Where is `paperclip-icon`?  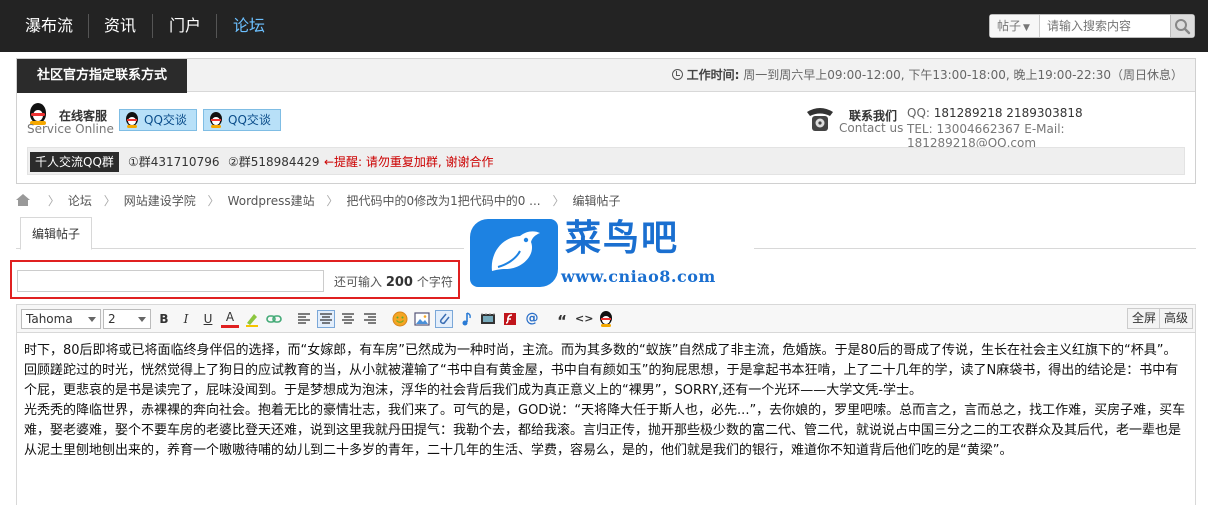 paperclip-icon is located at coordinates (444, 319).